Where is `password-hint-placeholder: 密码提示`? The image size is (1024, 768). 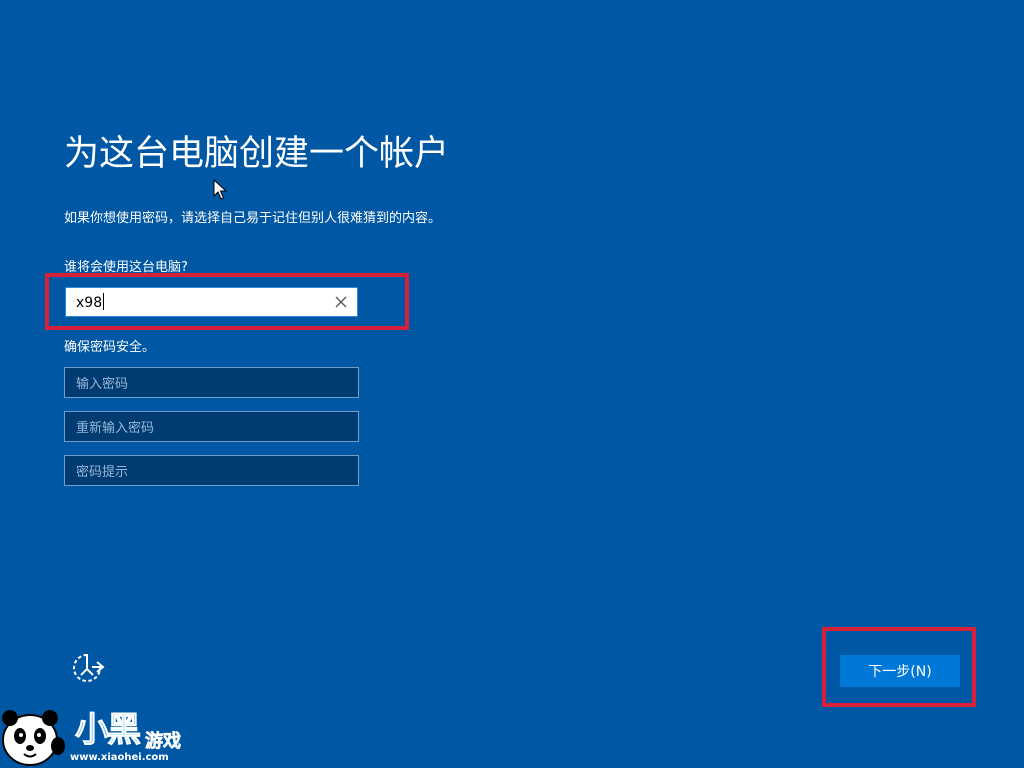
password-hint-placeholder: 密码提示 is located at coordinates (102, 472).